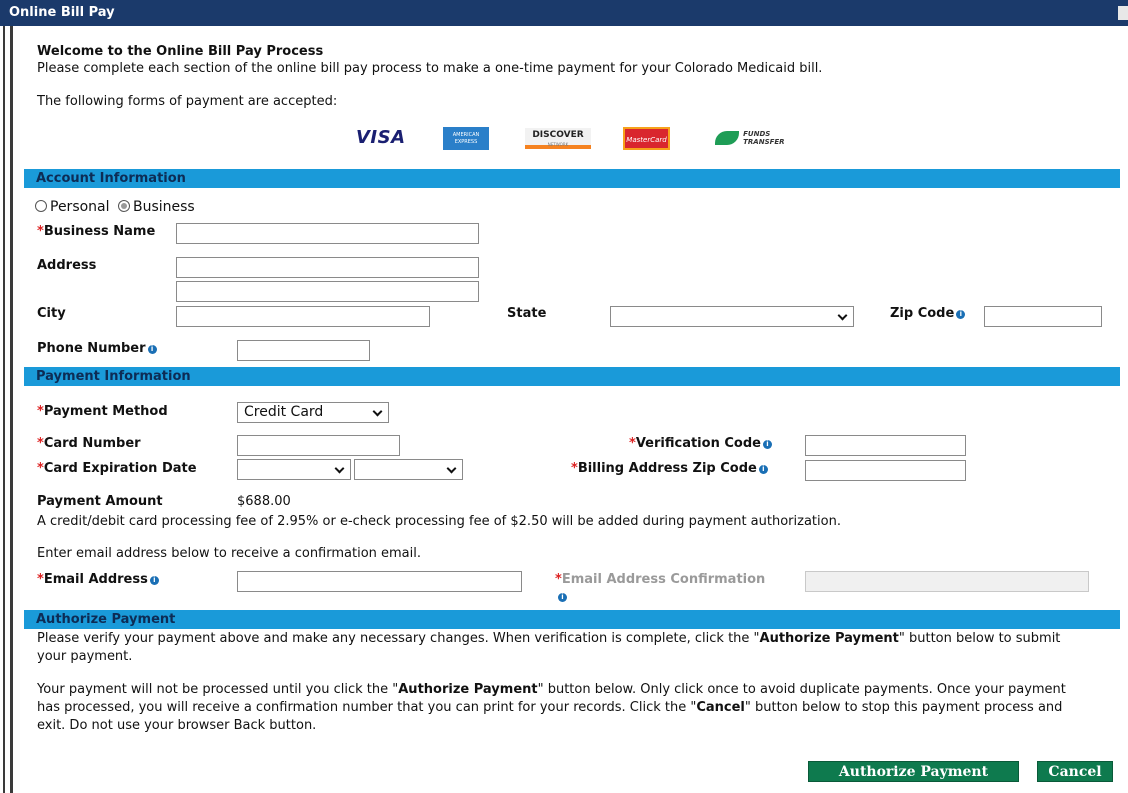 Image resolution: width=1128 pixels, height=793 pixels. Describe the element at coordinates (318, 445) in the screenshot. I see `card-number-input` at that location.